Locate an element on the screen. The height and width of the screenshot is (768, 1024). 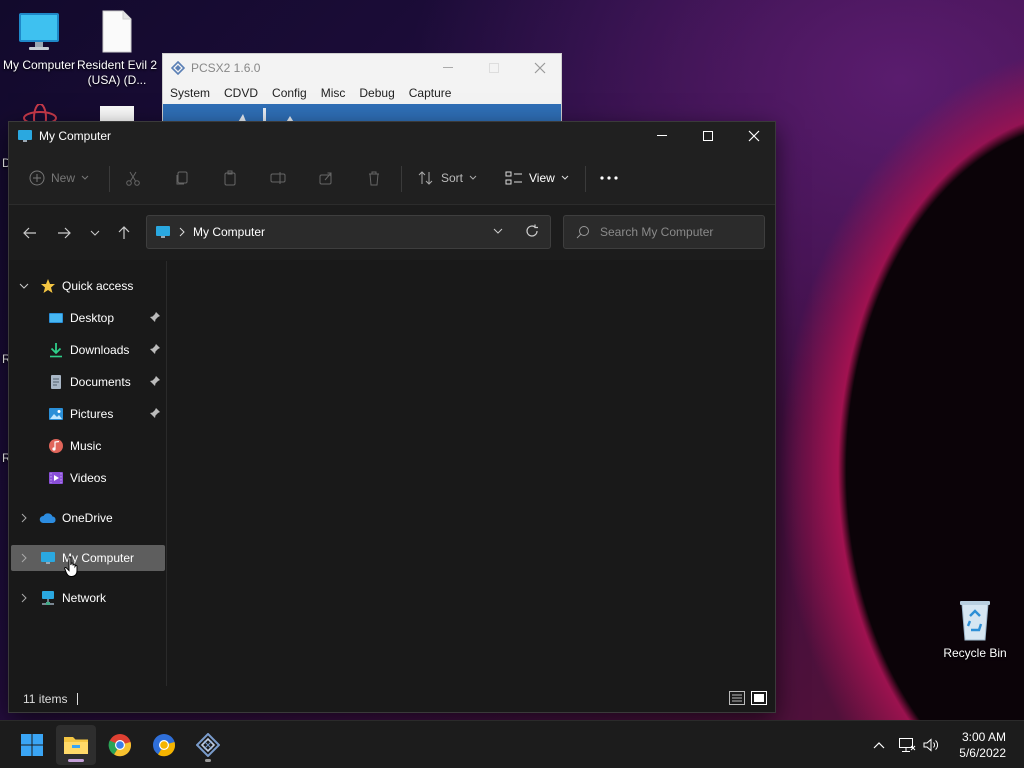
explorer-titlebar: My Computer is located at coordinates (392, 136).